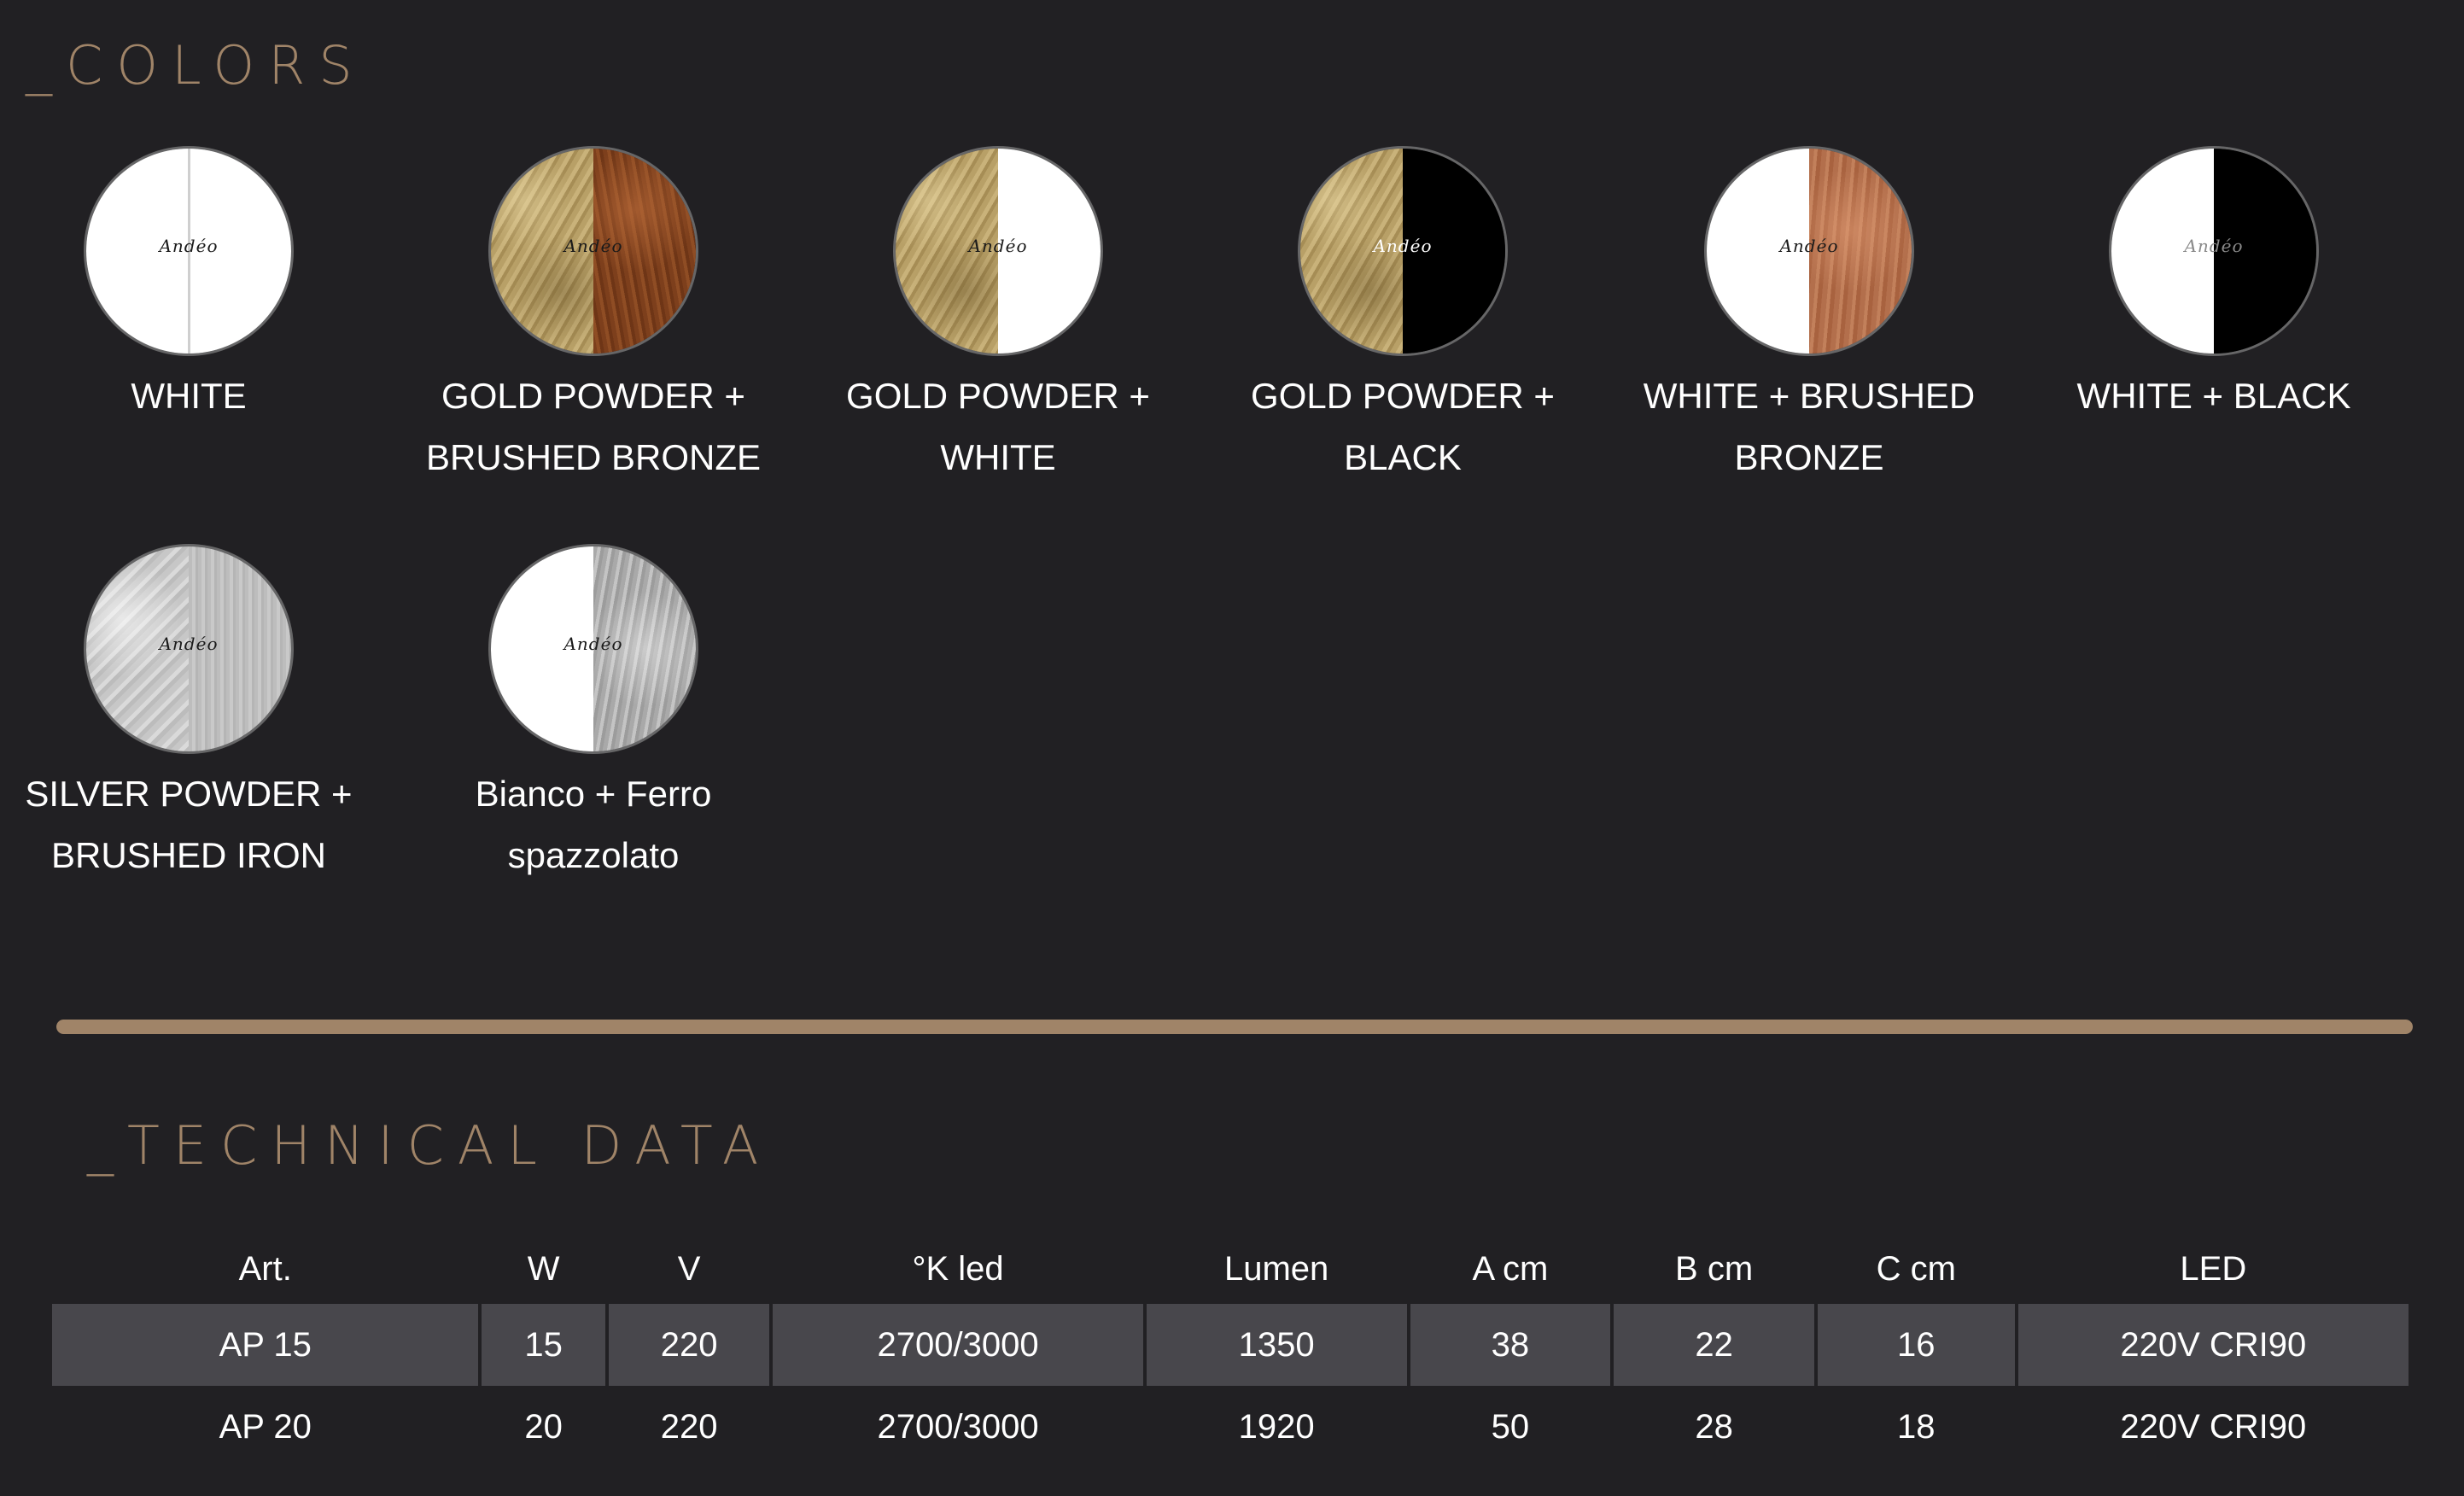  What do you see at coordinates (265, 1268) in the screenshot?
I see `column-header-art: Art.` at bounding box center [265, 1268].